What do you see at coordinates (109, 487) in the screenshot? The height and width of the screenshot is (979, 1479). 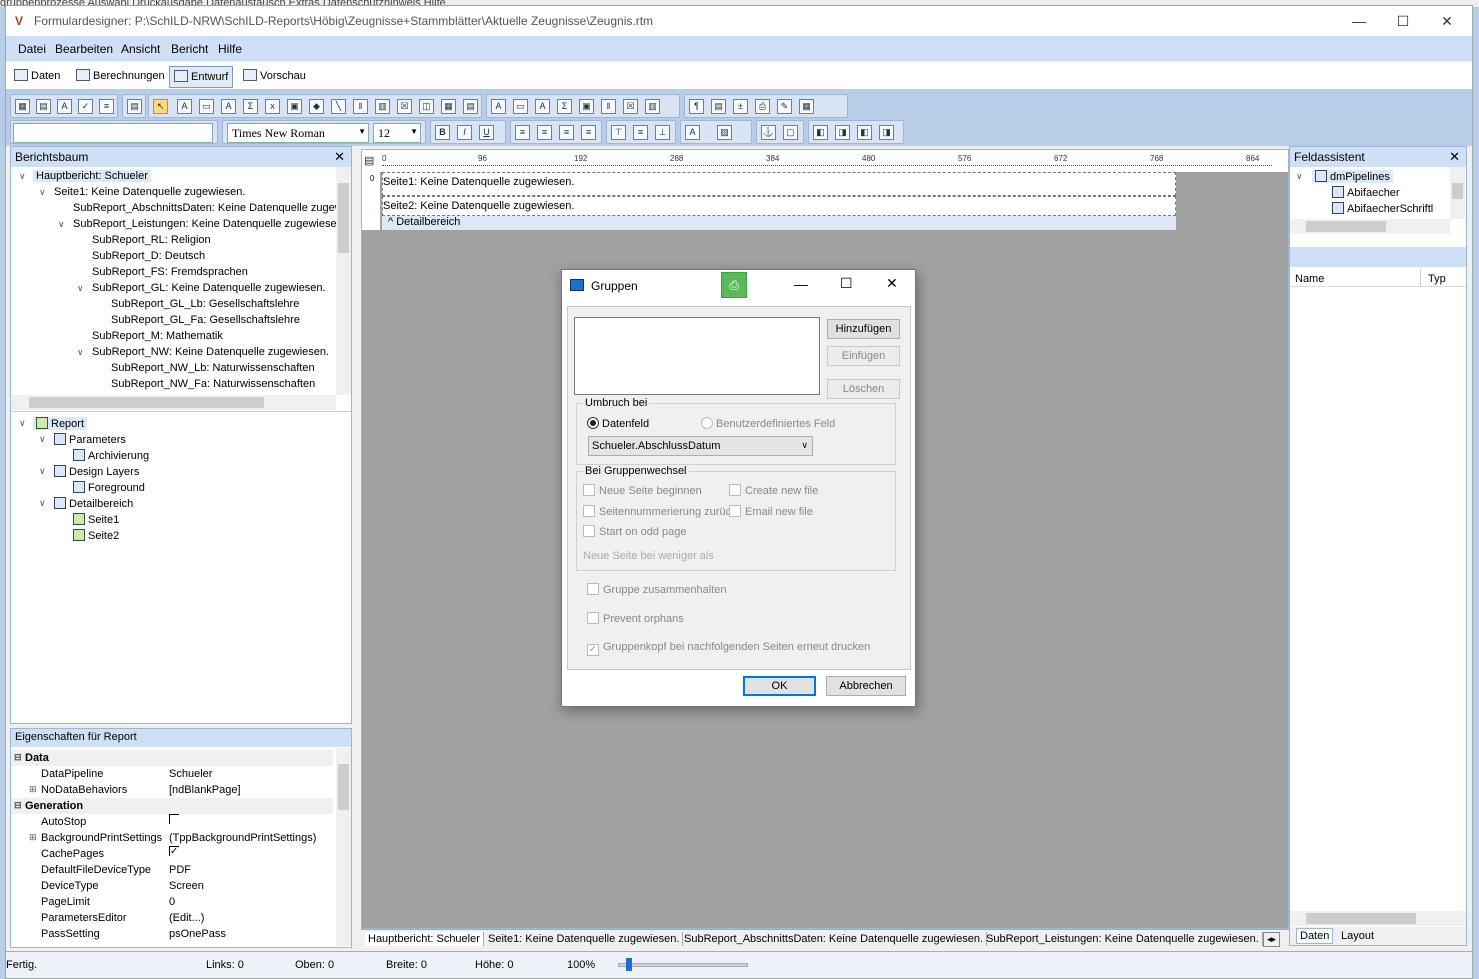 I see `object-item-foreground: Foreground` at bounding box center [109, 487].